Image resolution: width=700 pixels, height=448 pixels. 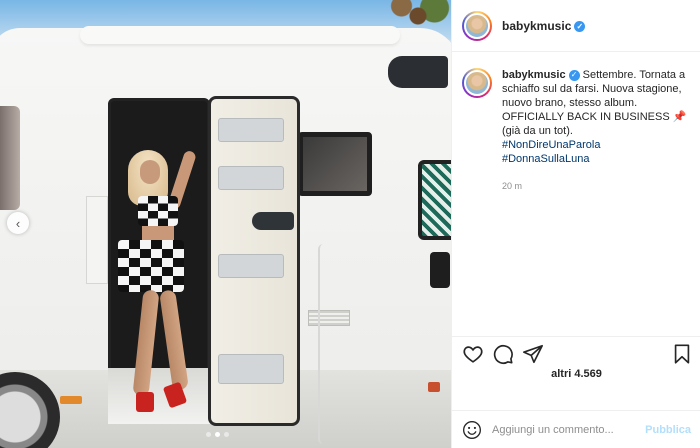 What do you see at coordinates (329, 318) in the screenshot?
I see `camper-vent` at bounding box center [329, 318].